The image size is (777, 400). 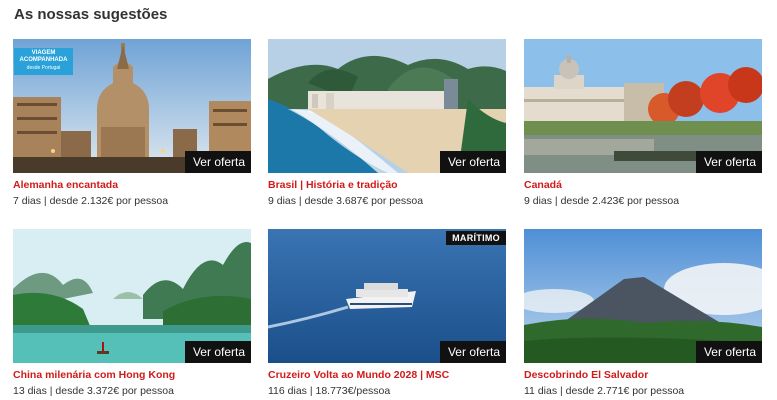 I want to click on destination-image-canada: Ver oferta, so click(x=643, y=106).